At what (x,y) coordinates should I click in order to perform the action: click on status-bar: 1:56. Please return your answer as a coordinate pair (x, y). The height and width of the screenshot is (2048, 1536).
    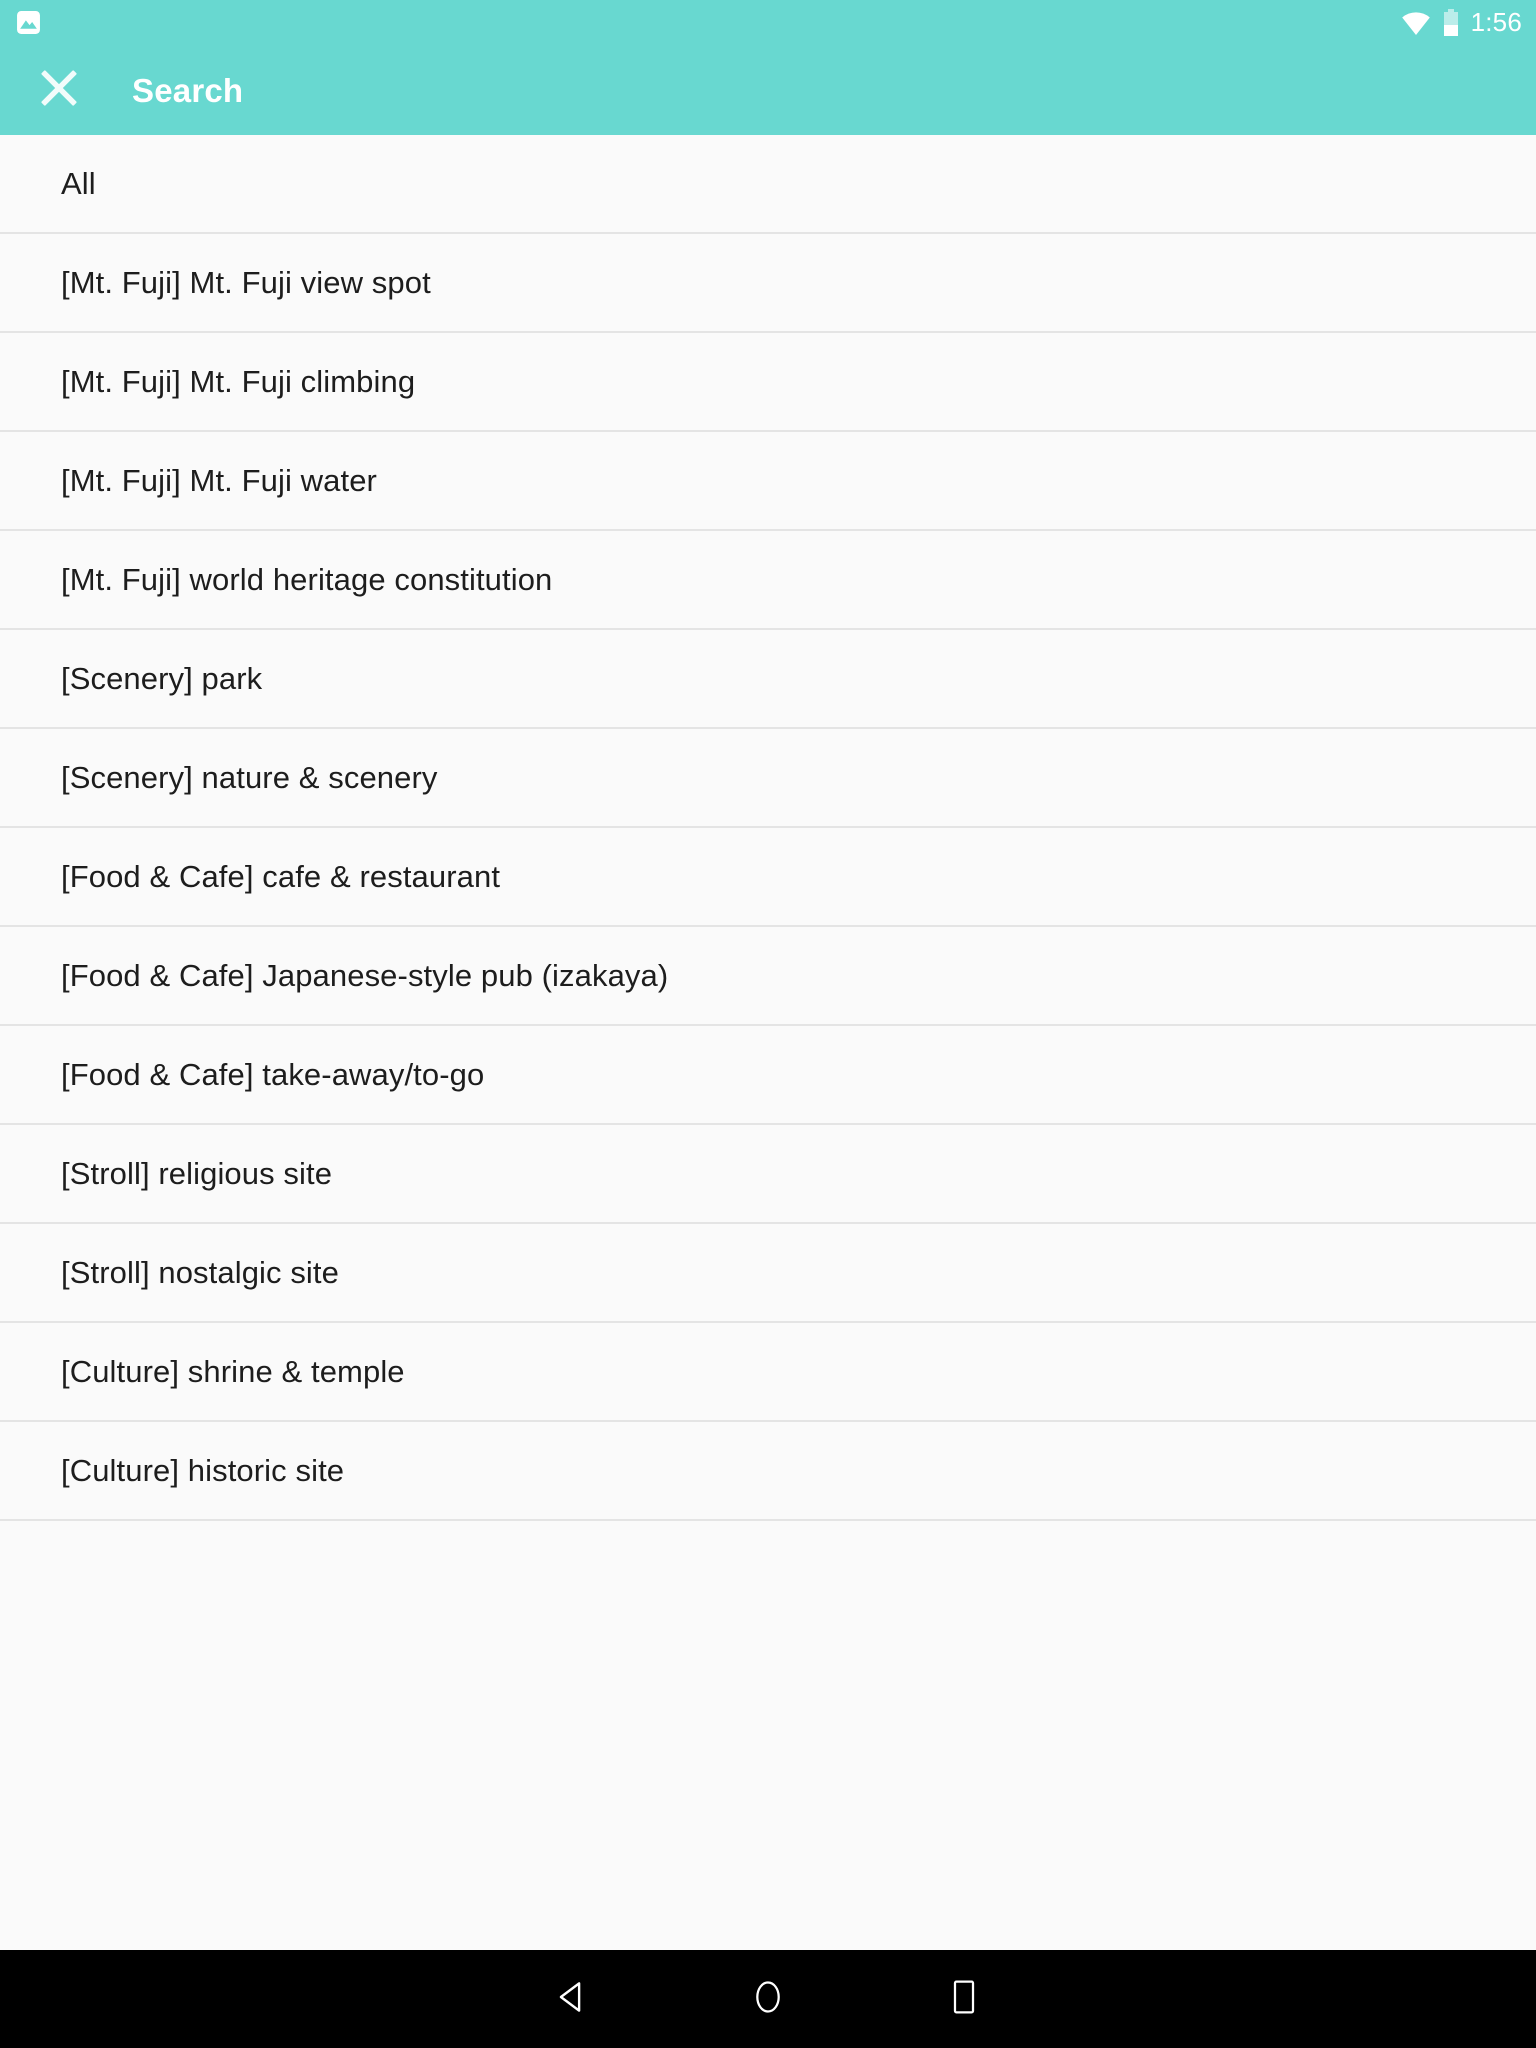
    Looking at the image, I should click on (768, 22).